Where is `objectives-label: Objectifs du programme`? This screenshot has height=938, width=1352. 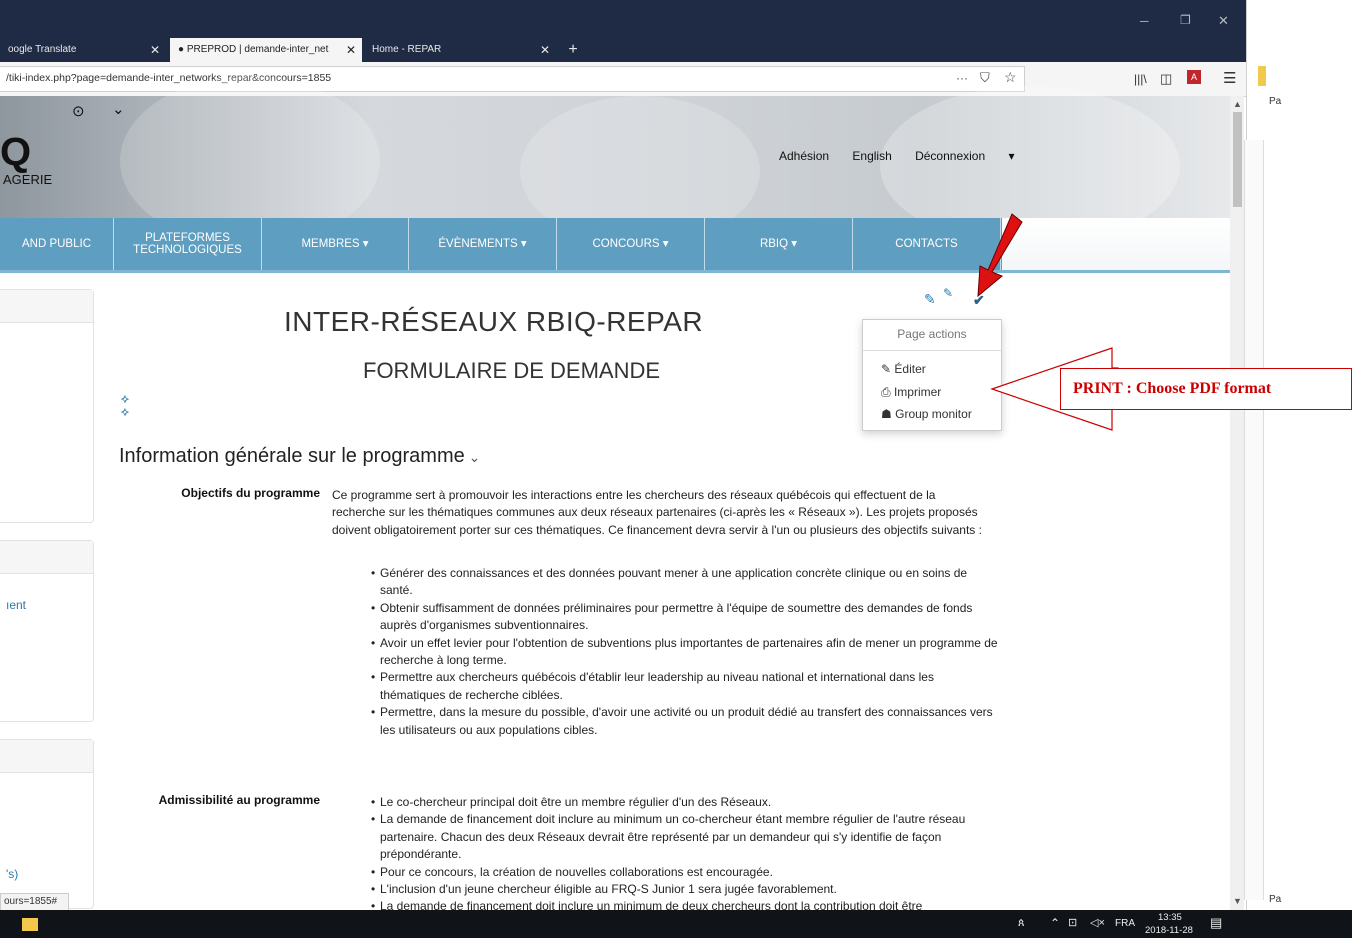
objectives-label: Objectifs du programme is located at coordinates (250, 493).